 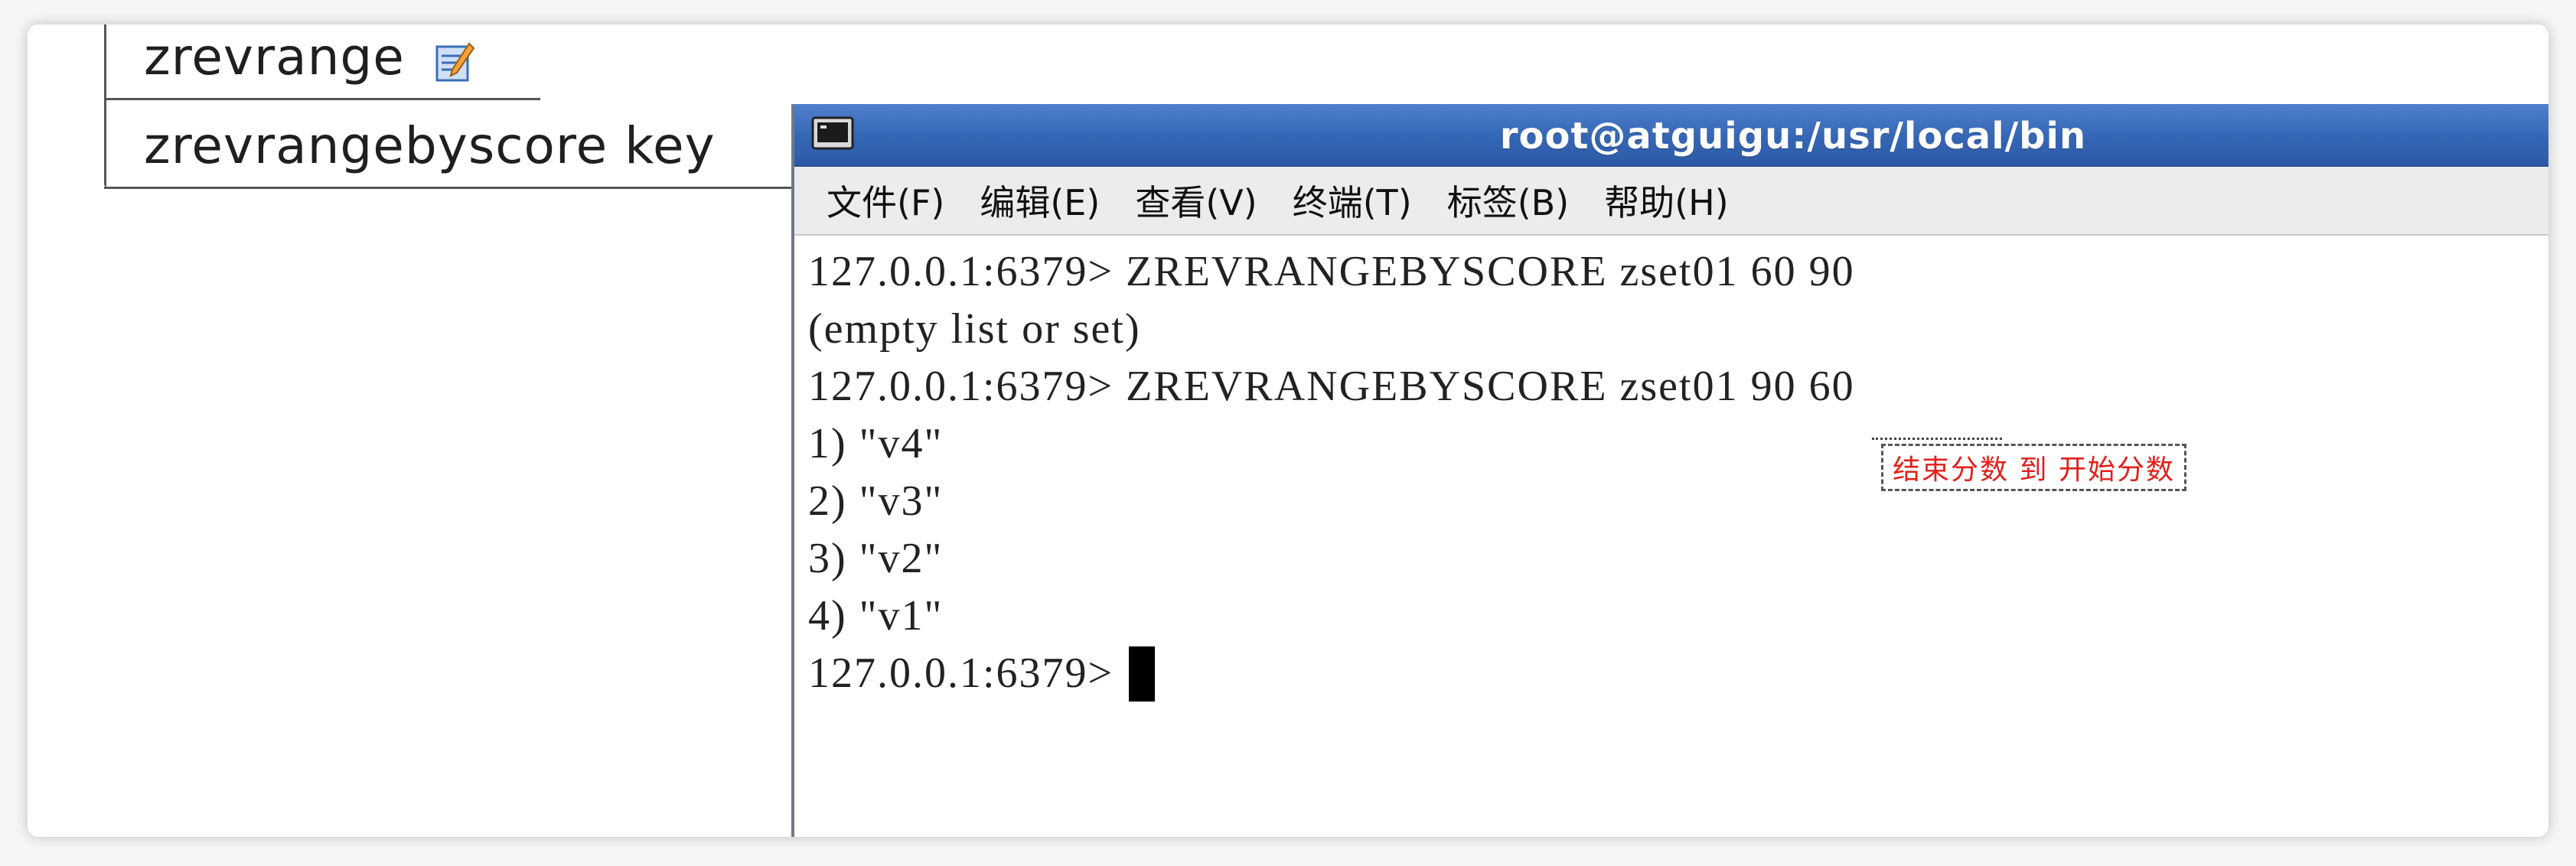 I want to click on command-row-zrevrange: zrevrange, so click(x=309, y=57).